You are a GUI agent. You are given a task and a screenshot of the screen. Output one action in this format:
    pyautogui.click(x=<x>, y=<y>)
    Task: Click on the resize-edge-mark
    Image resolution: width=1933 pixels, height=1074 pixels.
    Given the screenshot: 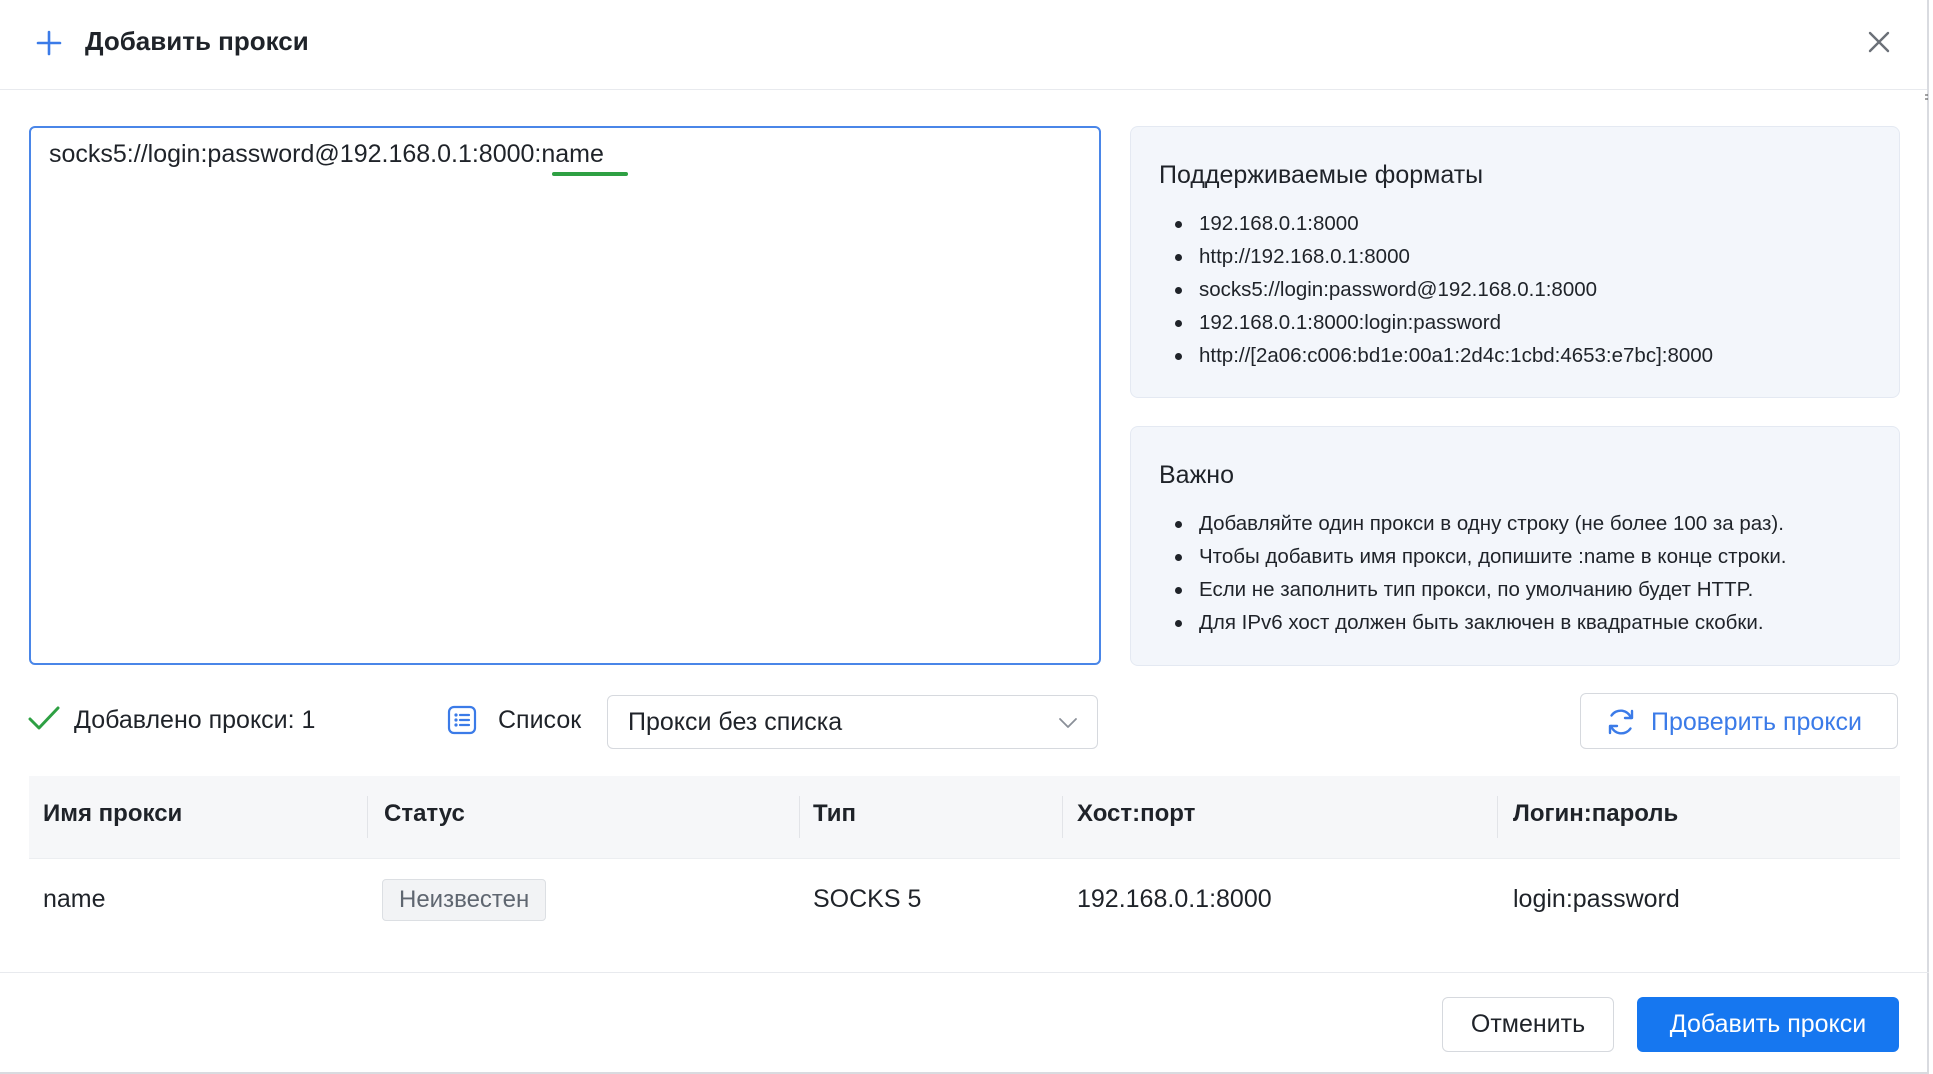 What is the action you would take?
    pyautogui.click(x=1926, y=97)
    